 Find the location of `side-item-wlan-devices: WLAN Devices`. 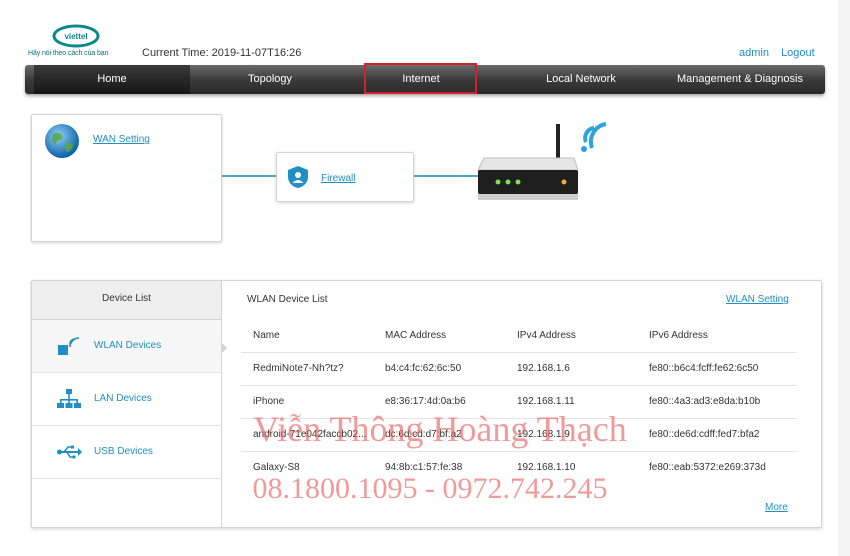

side-item-wlan-devices: WLAN Devices is located at coordinates (126, 346).